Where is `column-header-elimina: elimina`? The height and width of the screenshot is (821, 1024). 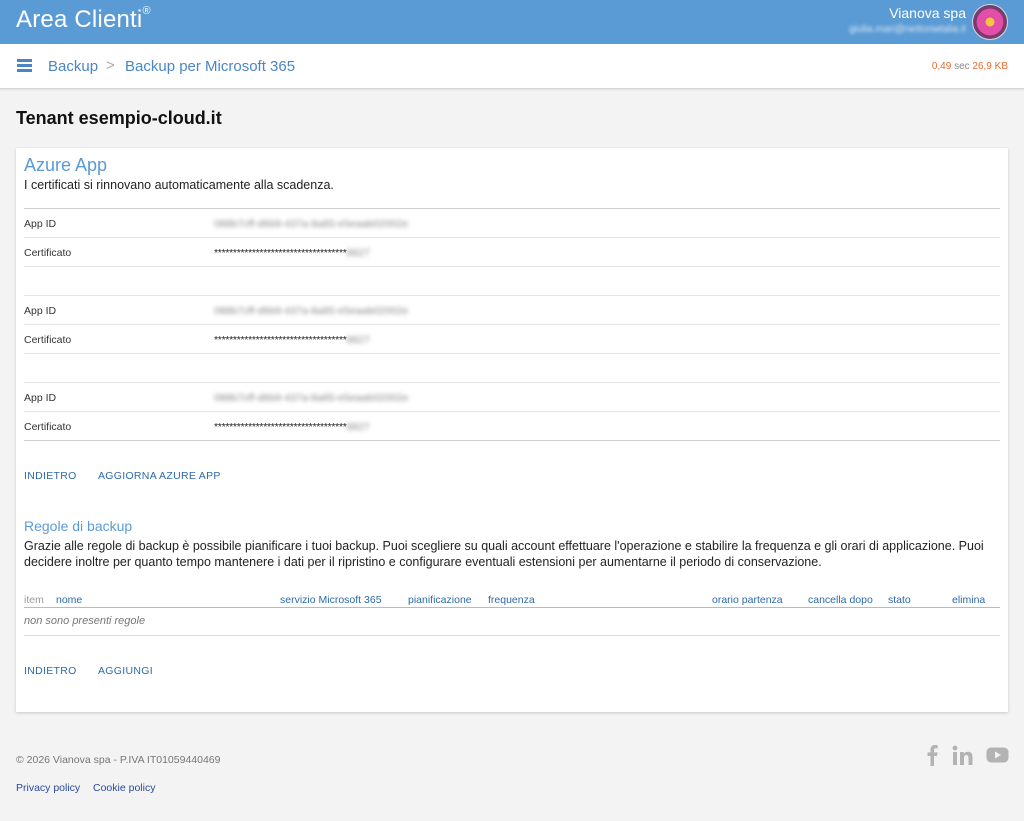 column-header-elimina: elimina is located at coordinates (968, 600).